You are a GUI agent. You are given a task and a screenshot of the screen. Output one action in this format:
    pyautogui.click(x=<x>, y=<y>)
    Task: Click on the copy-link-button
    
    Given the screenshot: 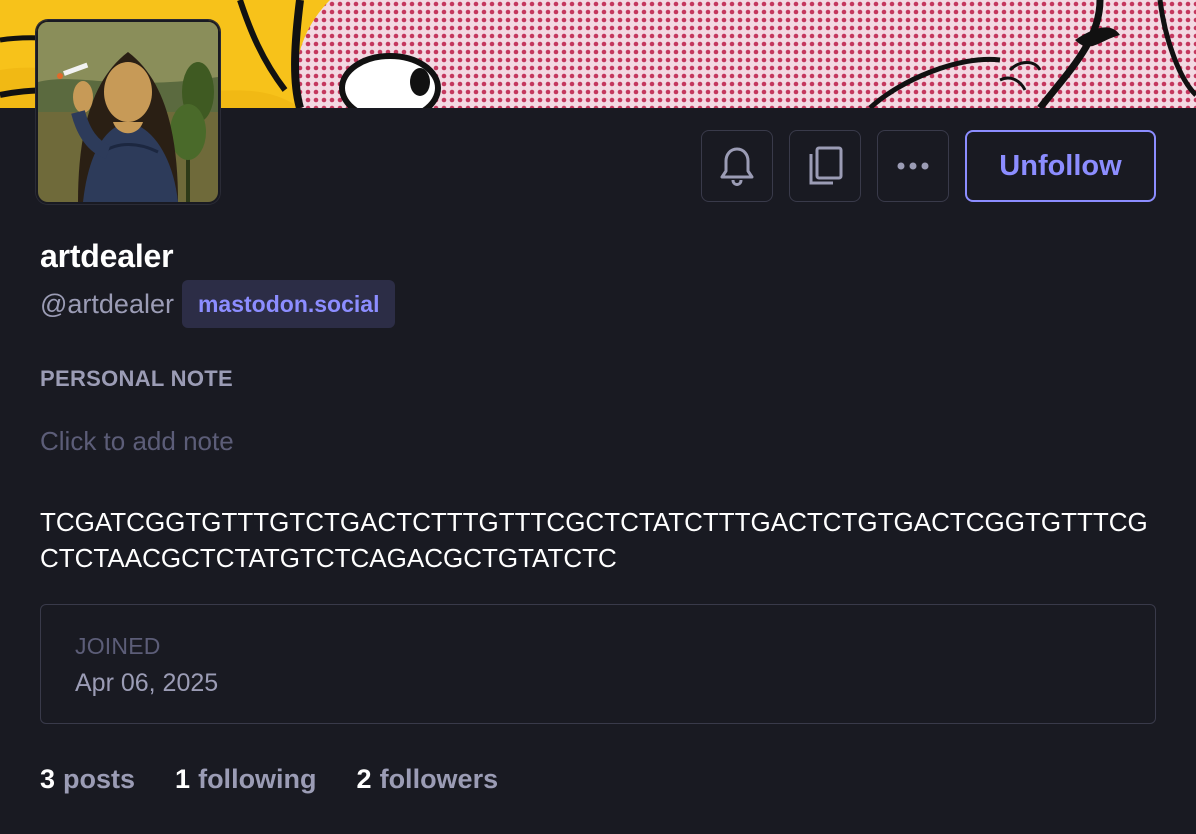 What is the action you would take?
    pyautogui.click(x=825, y=166)
    